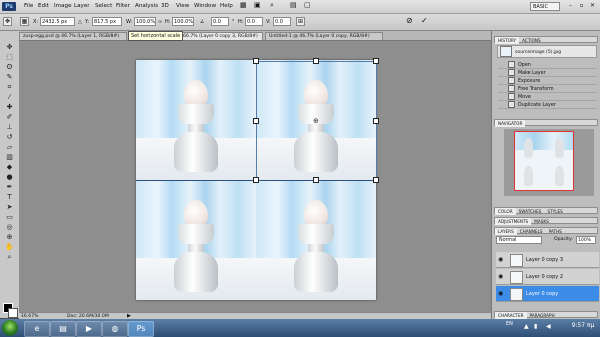 The height and width of the screenshot is (337, 600). What do you see at coordinates (9, 127) in the screenshot?
I see `stamp-tool-icon: ⊥` at bounding box center [9, 127].